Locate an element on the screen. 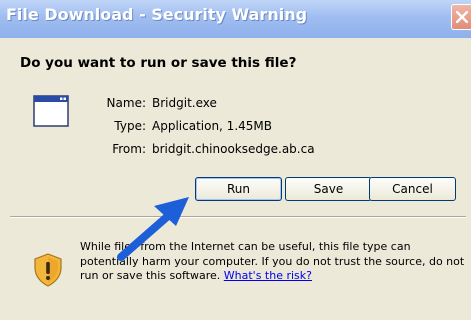  close-icon is located at coordinates (462, 17).